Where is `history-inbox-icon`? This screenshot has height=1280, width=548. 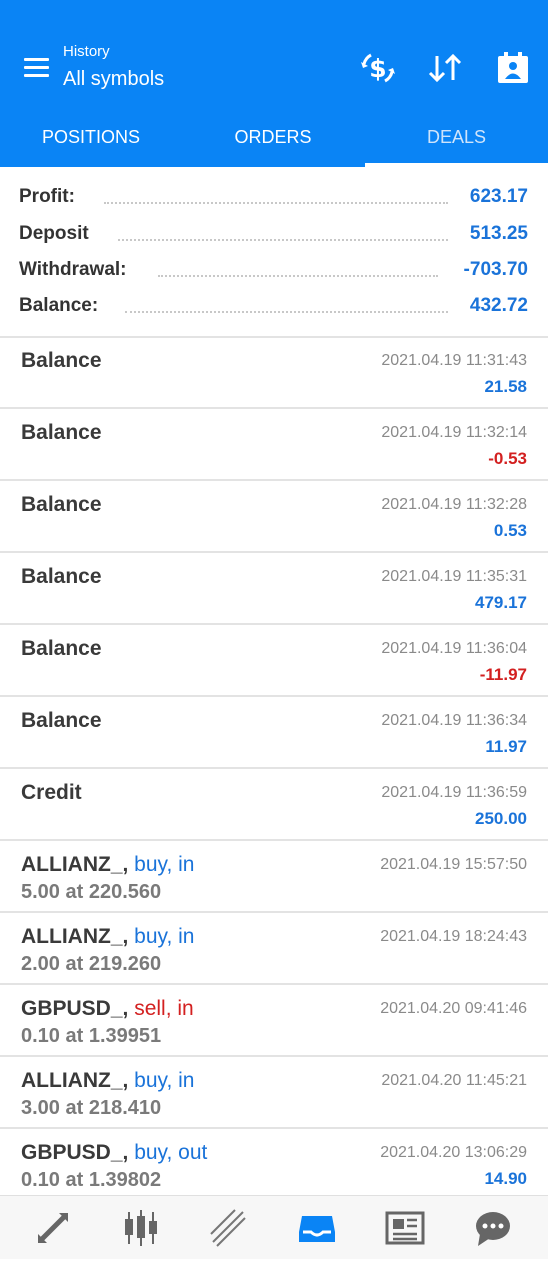 history-inbox-icon is located at coordinates (317, 1228).